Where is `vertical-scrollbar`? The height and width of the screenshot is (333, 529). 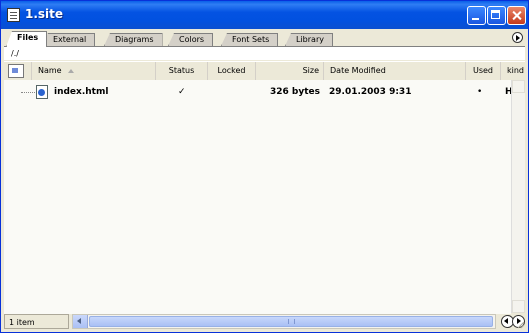
vertical-scrollbar is located at coordinates (518, 196).